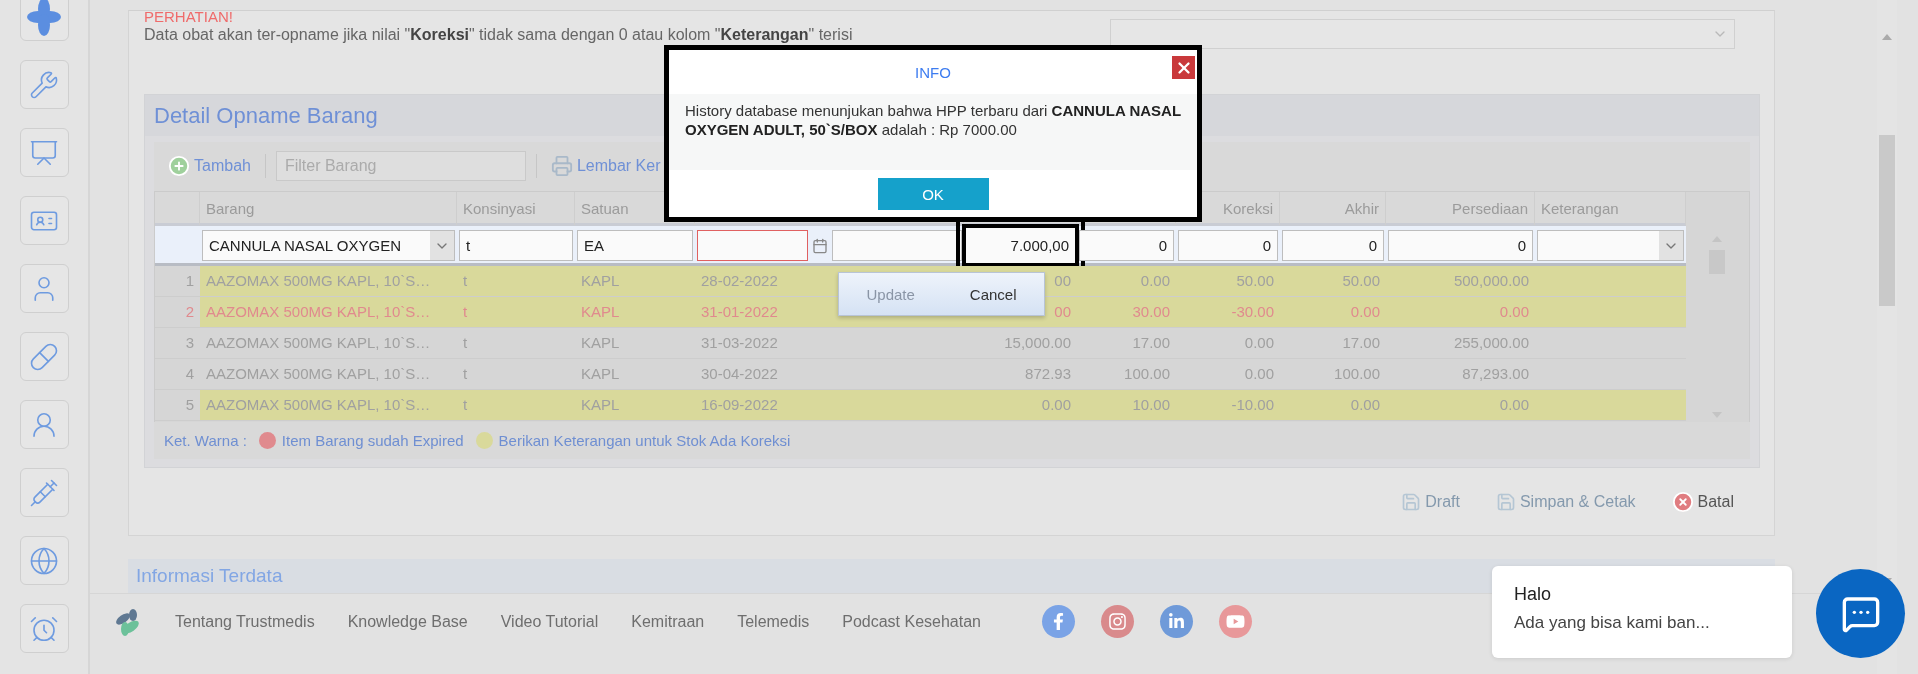  I want to click on footer-link: Podcast Kesehatan, so click(911, 621).